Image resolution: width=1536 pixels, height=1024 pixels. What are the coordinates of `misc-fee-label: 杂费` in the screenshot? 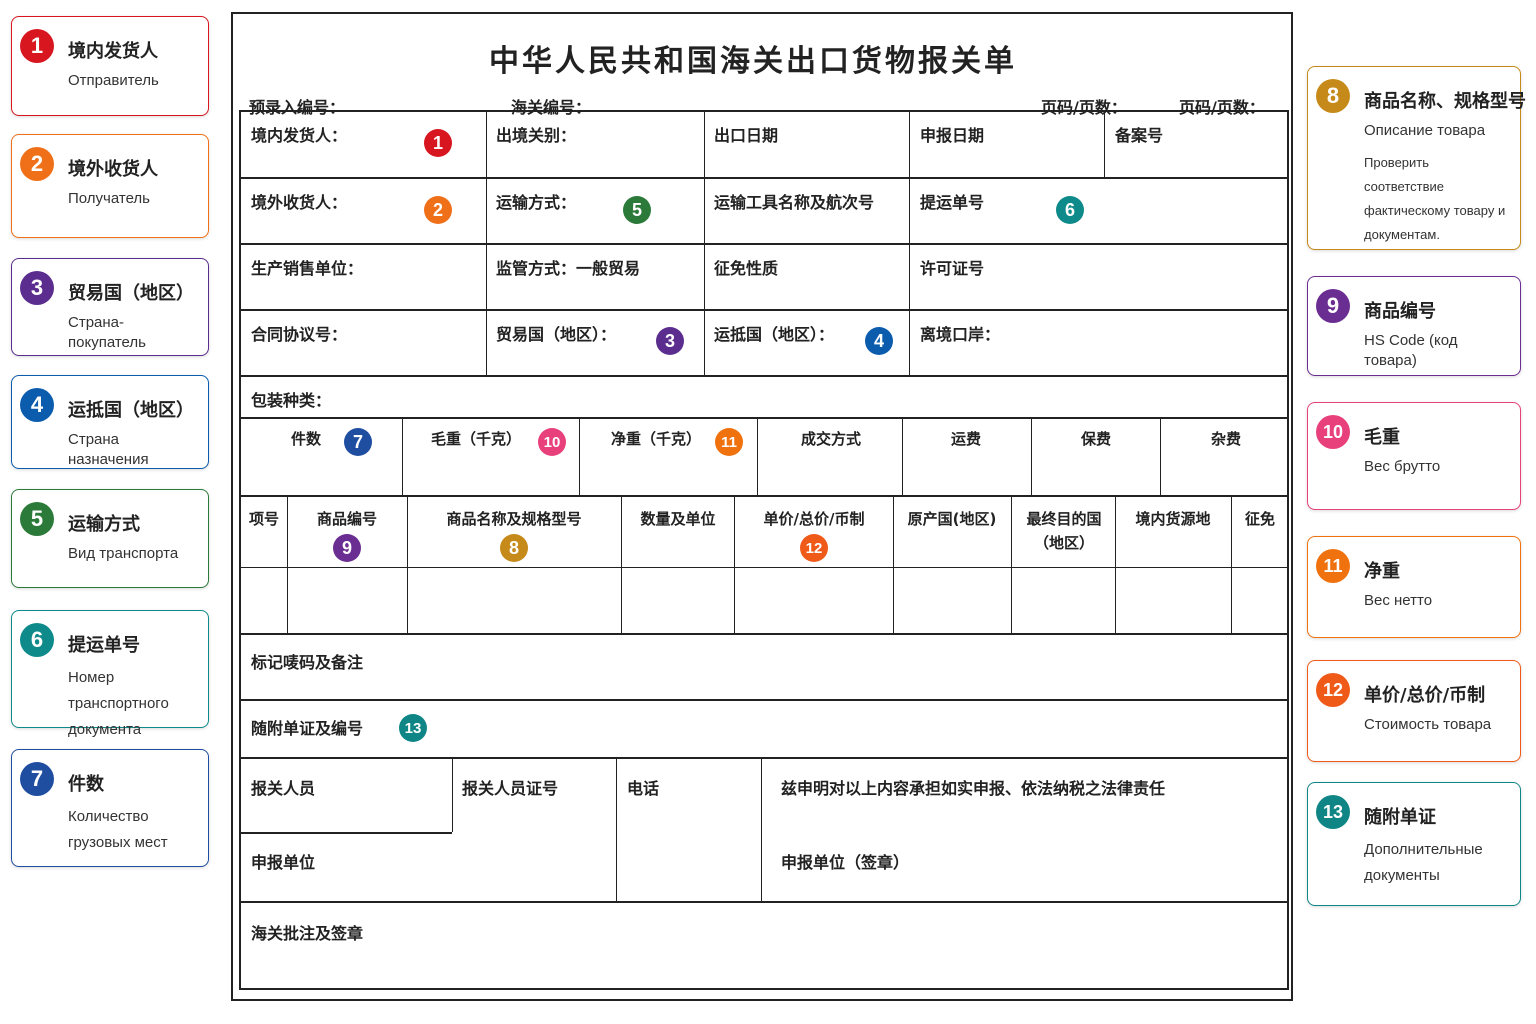 It's located at (1225, 439).